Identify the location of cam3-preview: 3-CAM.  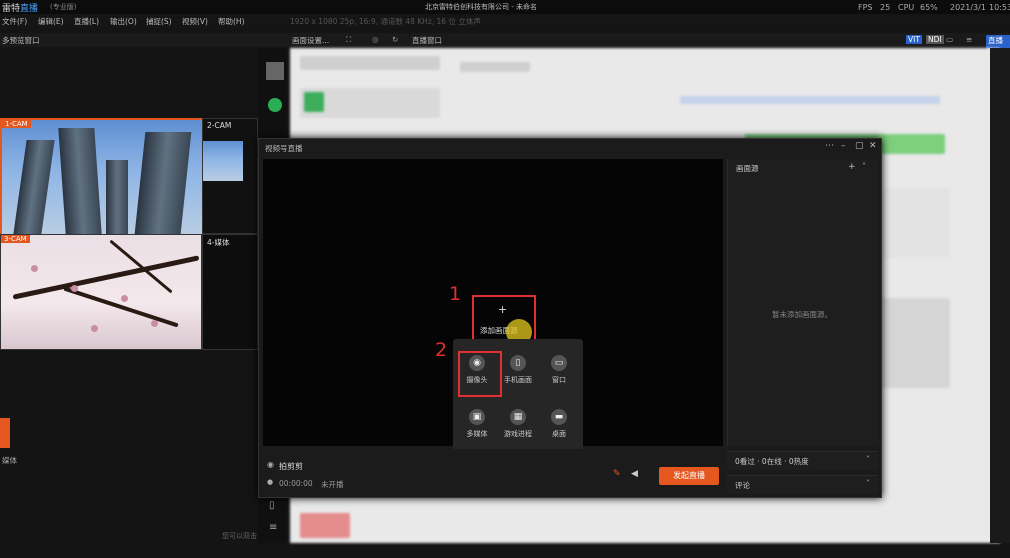
(101, 292).